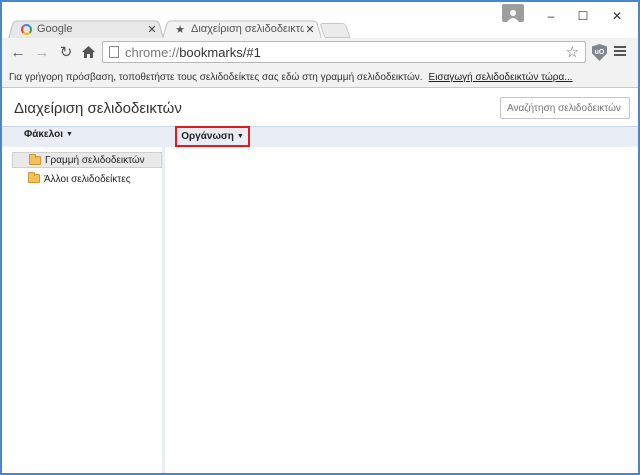 The image size is (640, 475). Describe the element at coordinates (98, 108) in the screenshot. I see `page-title: Διαχείριση σελιδοδεικτών` at that location.